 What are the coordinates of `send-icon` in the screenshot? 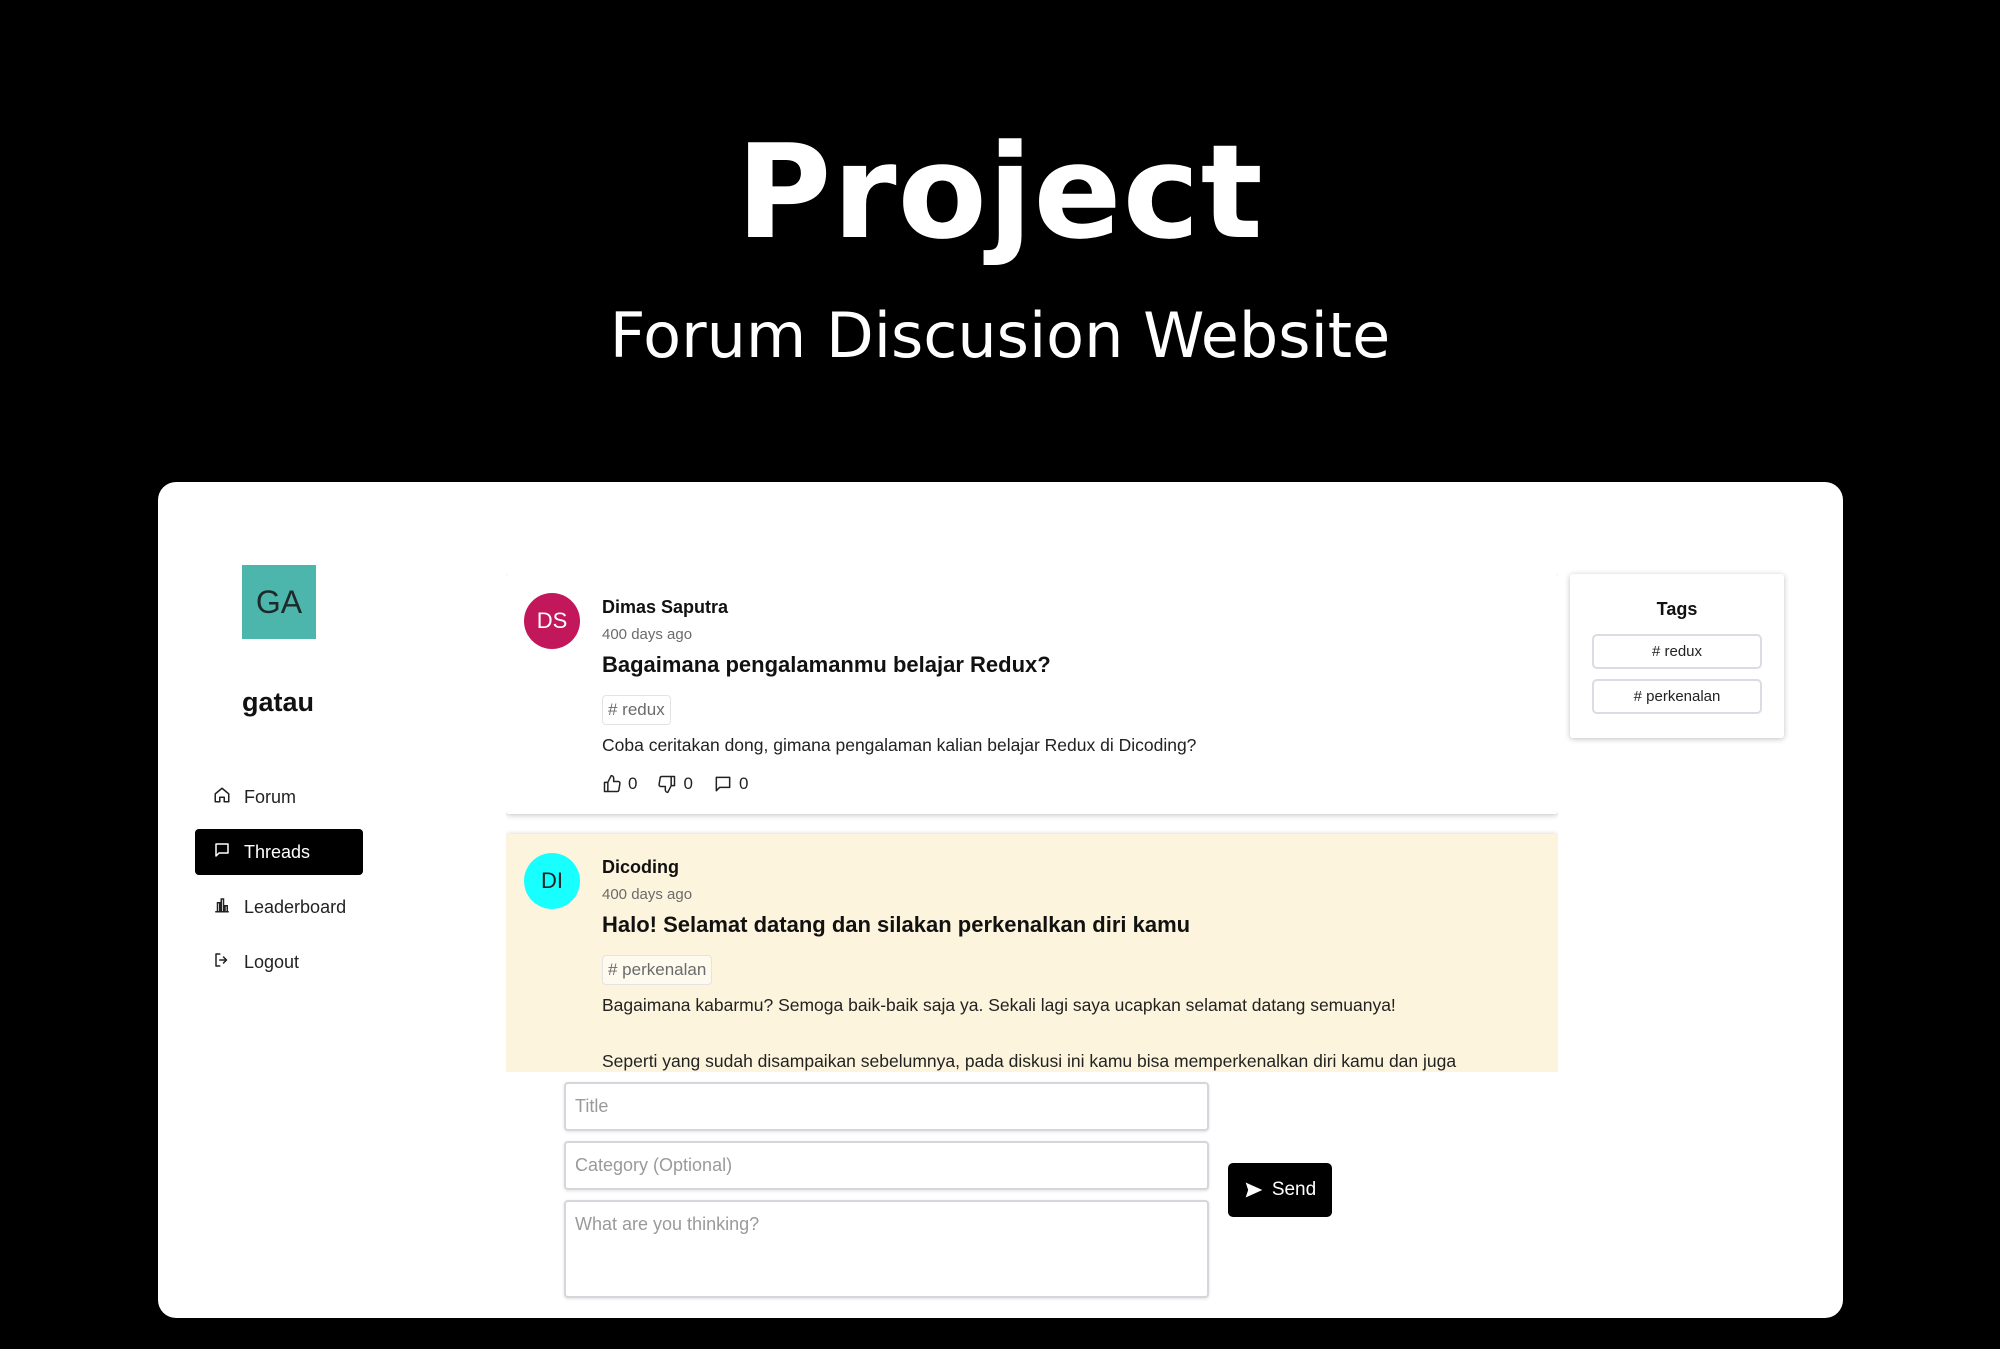 It's located at (1254, 1190).